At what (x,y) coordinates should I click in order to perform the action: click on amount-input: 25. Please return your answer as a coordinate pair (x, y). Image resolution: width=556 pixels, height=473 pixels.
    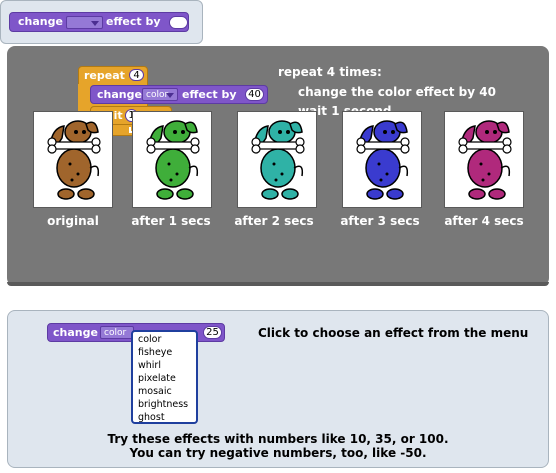
    Looking at the image, I should click on (212, 332).